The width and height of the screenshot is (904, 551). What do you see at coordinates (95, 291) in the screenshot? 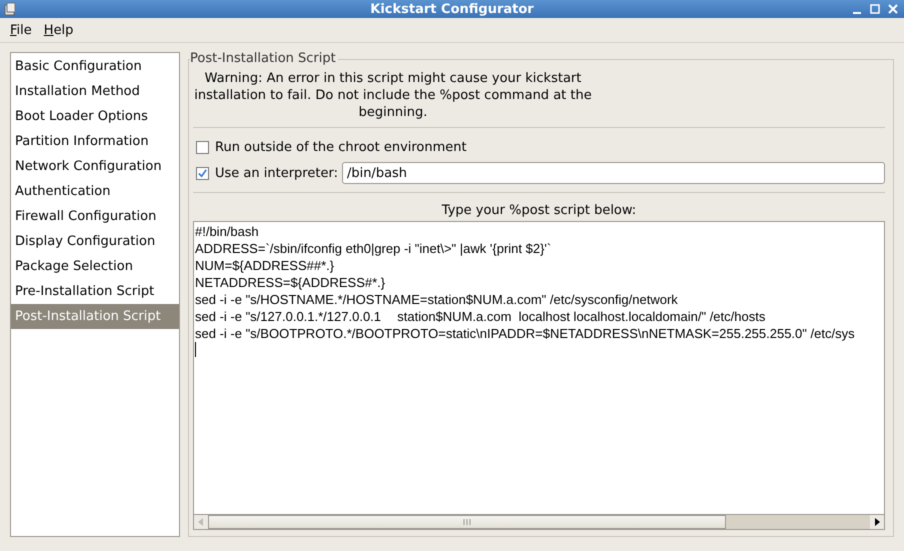
I see `sidebar-item: Pre-Installation Script` at bounding box center [95, 291].